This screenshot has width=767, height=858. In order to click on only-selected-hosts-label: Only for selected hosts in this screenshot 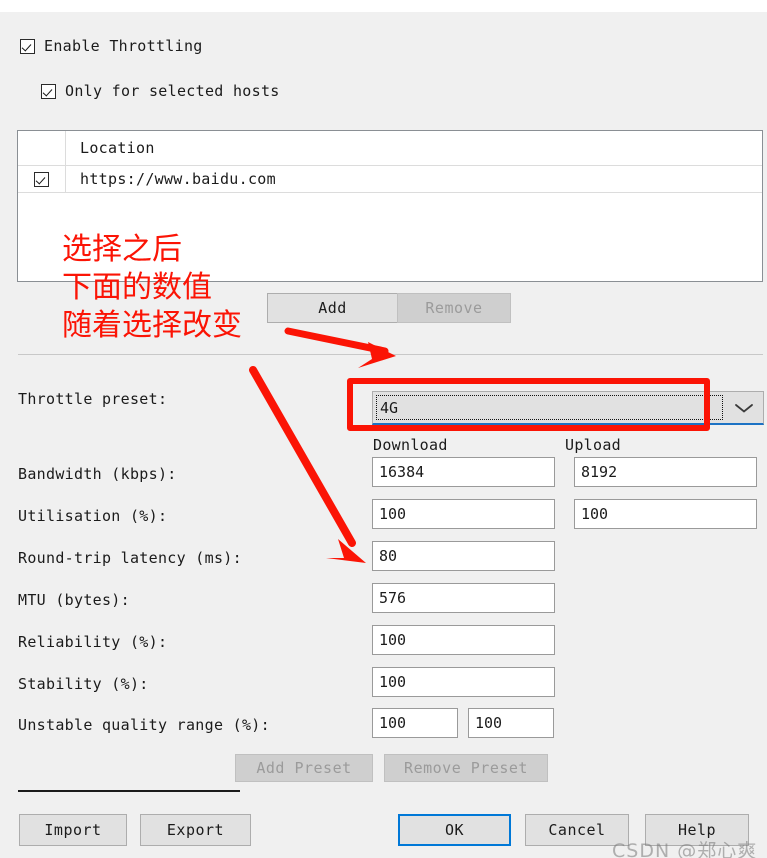, I will do `click(172, 91)`.